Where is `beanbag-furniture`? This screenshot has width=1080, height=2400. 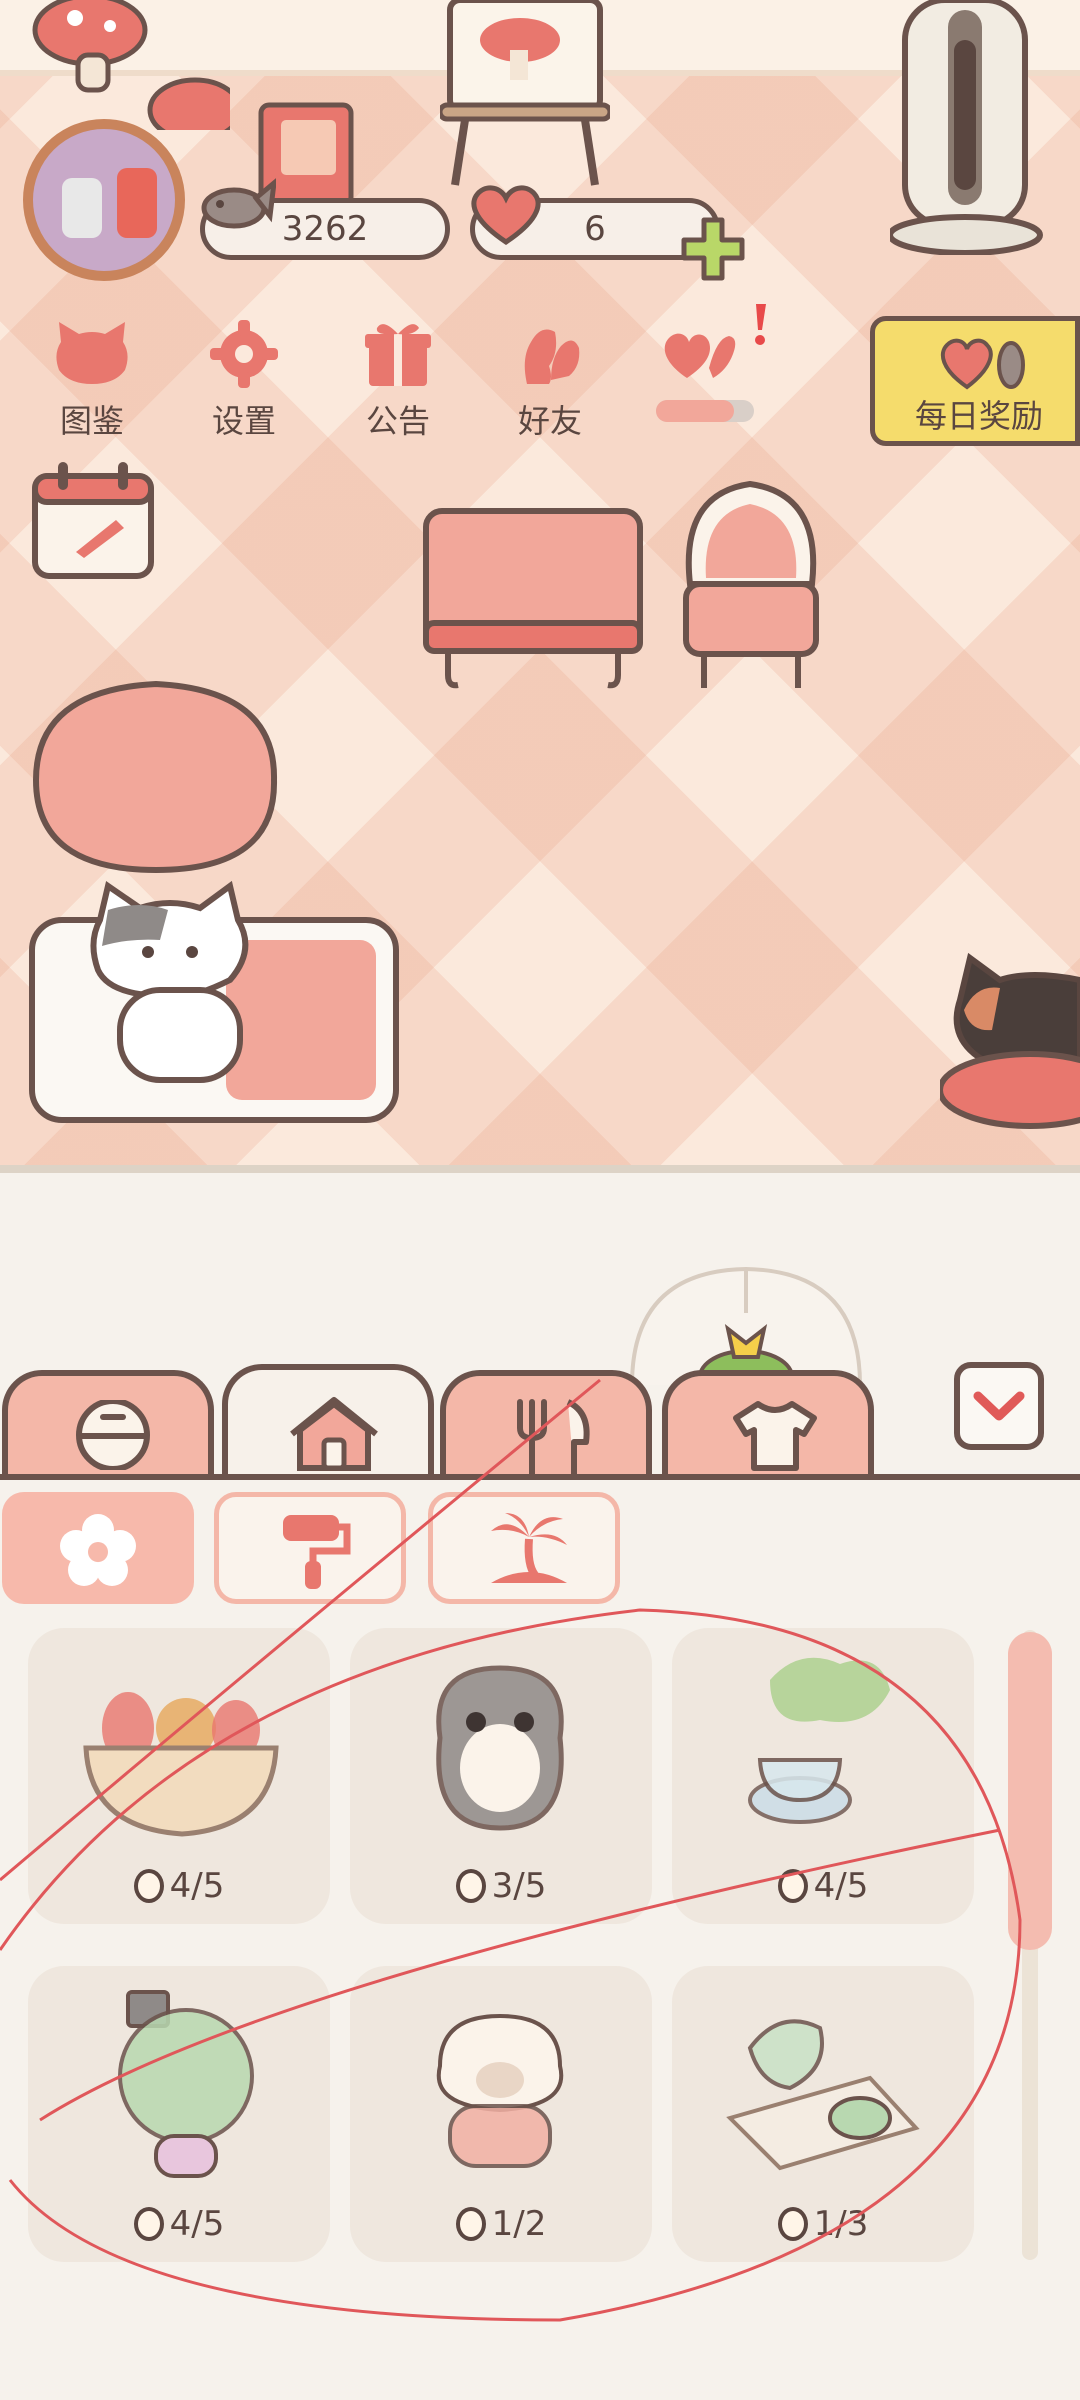
beanbag-furniture is located at coordinates (156, 775).